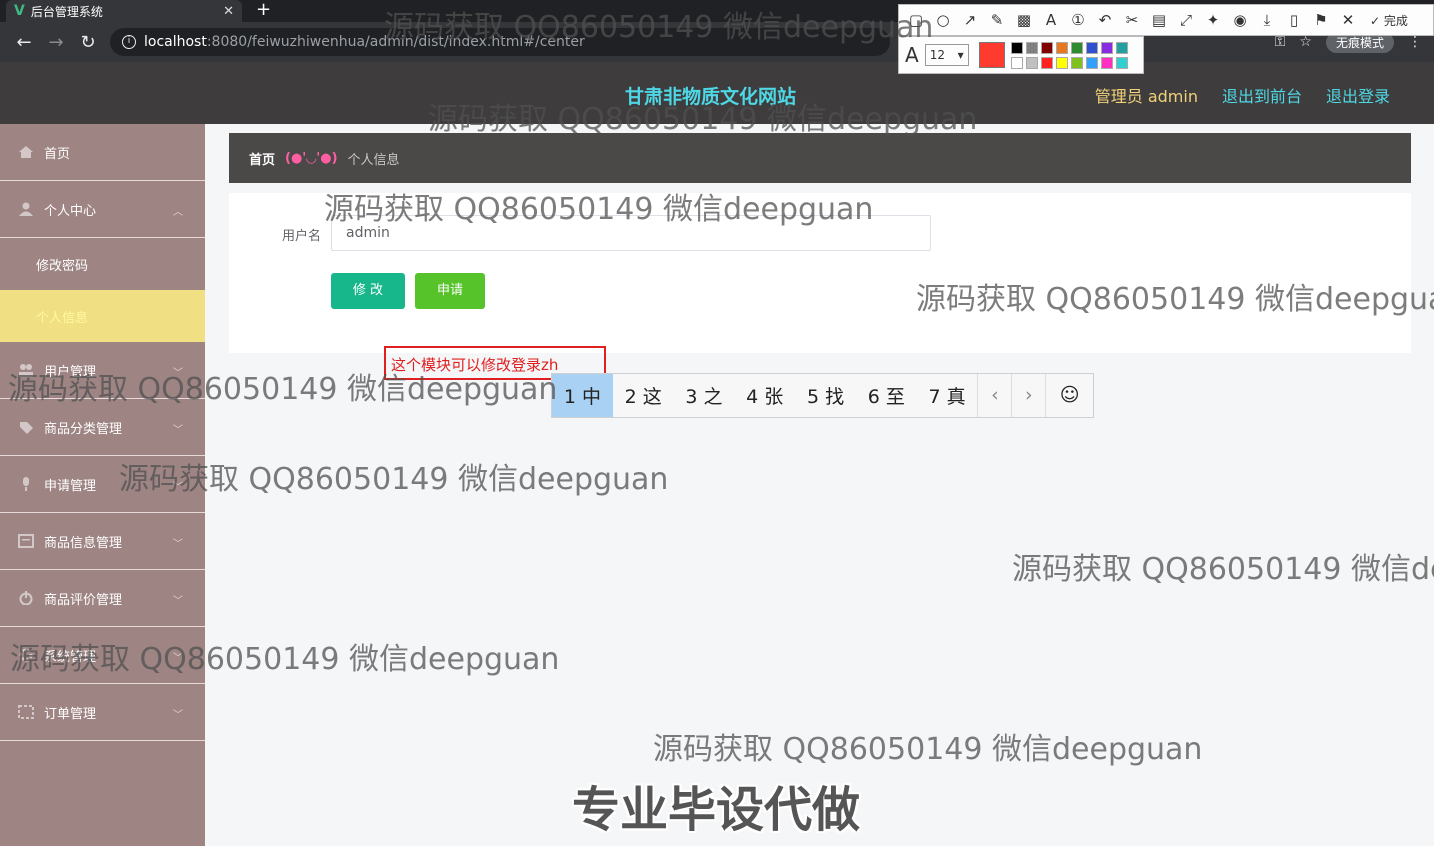 This screenshot has width=1434, height=846. I want to click on breadcrumb-home: 首页, so click(262, 158).